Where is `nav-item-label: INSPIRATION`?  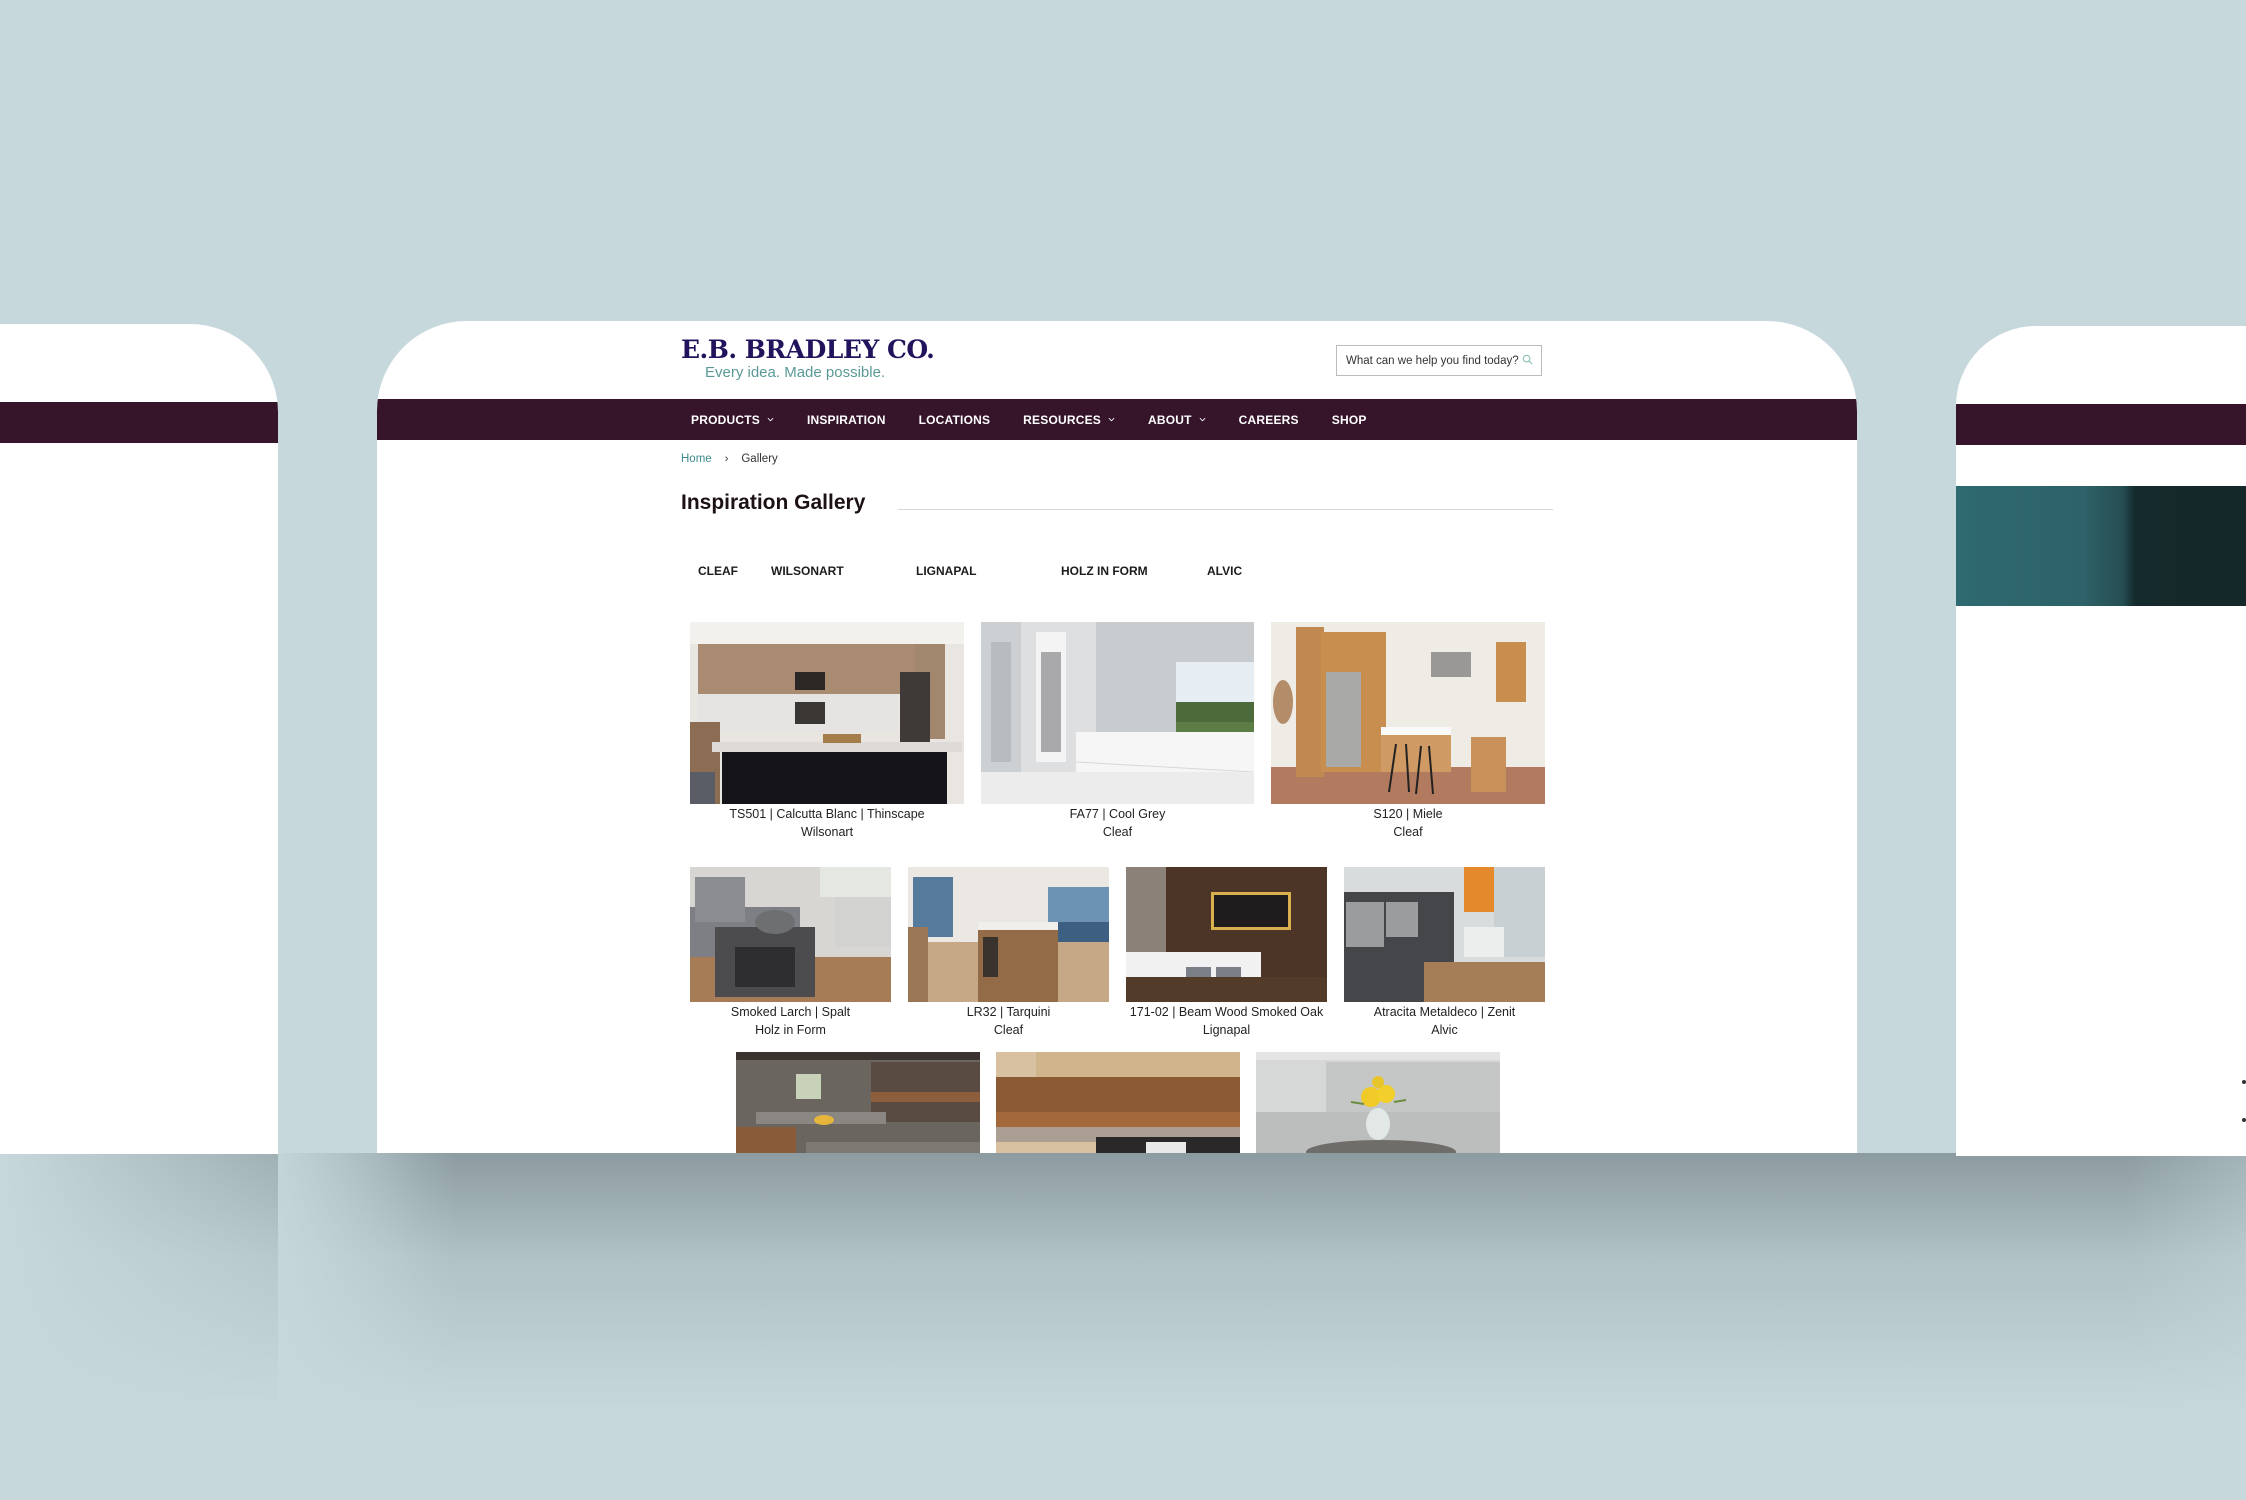 nav-item-label: INSPIRATION is located at coordinates (846, 419).